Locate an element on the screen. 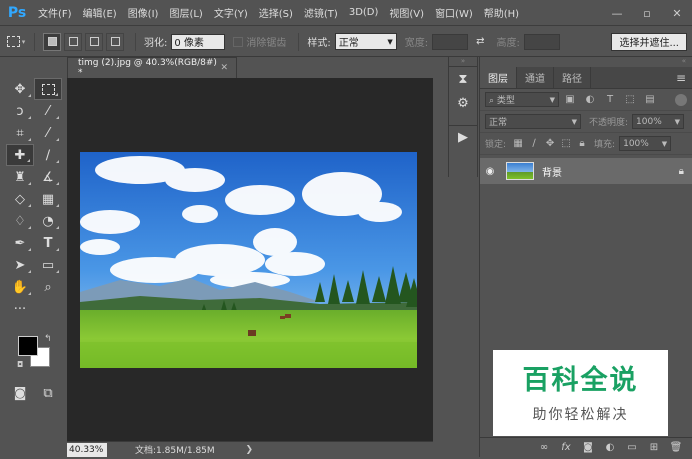  lasso-tool-icon: ↄ is located at coordinates (20, 111).